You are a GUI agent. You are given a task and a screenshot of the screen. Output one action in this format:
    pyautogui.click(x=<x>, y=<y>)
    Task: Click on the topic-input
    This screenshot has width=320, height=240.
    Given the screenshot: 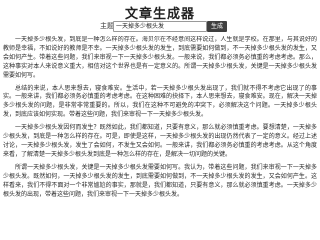 What is the action you would take?
    pyautogui.click(x=160, y=26)
    